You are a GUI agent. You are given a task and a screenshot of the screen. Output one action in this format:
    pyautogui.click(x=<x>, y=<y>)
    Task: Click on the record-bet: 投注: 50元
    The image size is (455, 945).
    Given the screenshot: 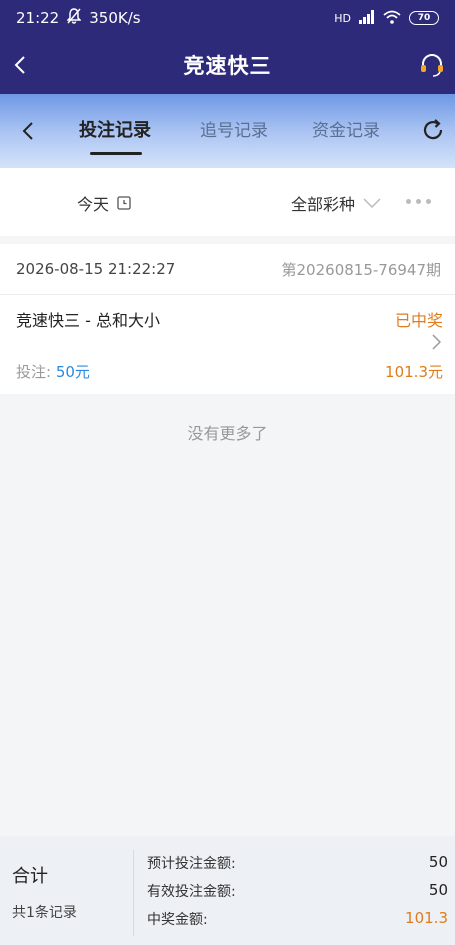 What is the action you would take?
    pyautogui.click(x=53, y=371)
    